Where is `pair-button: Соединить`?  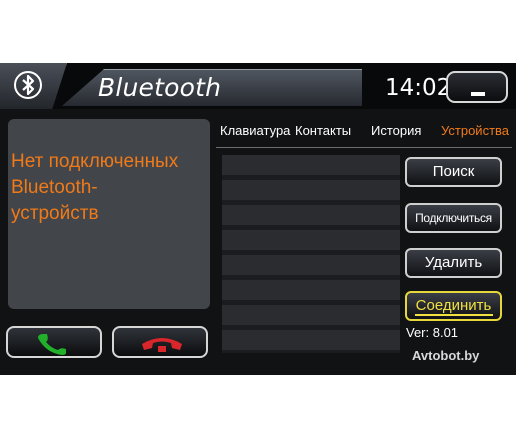
pair-button: Соединить is located at coordinates (453, 306).